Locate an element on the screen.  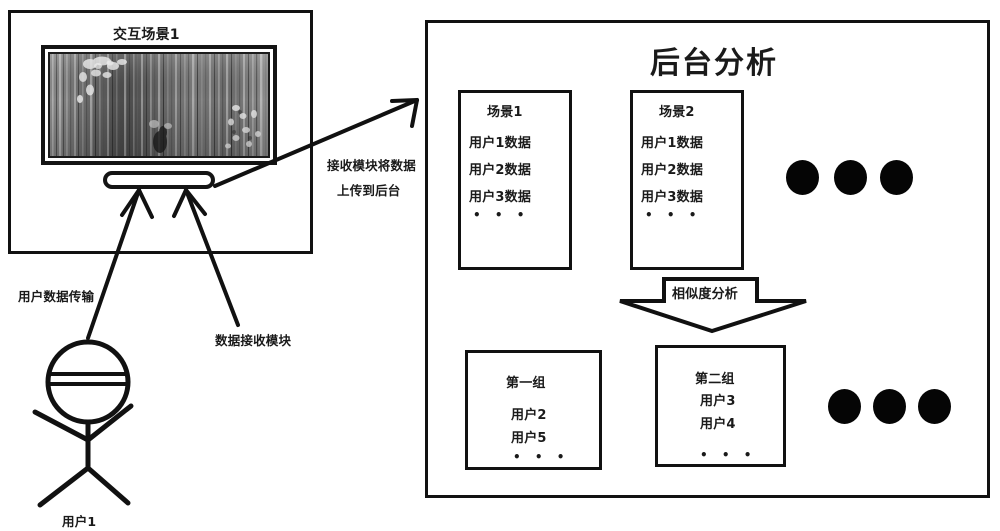
group-box-2-title: 第二组 is located at coordinates (715, 379).